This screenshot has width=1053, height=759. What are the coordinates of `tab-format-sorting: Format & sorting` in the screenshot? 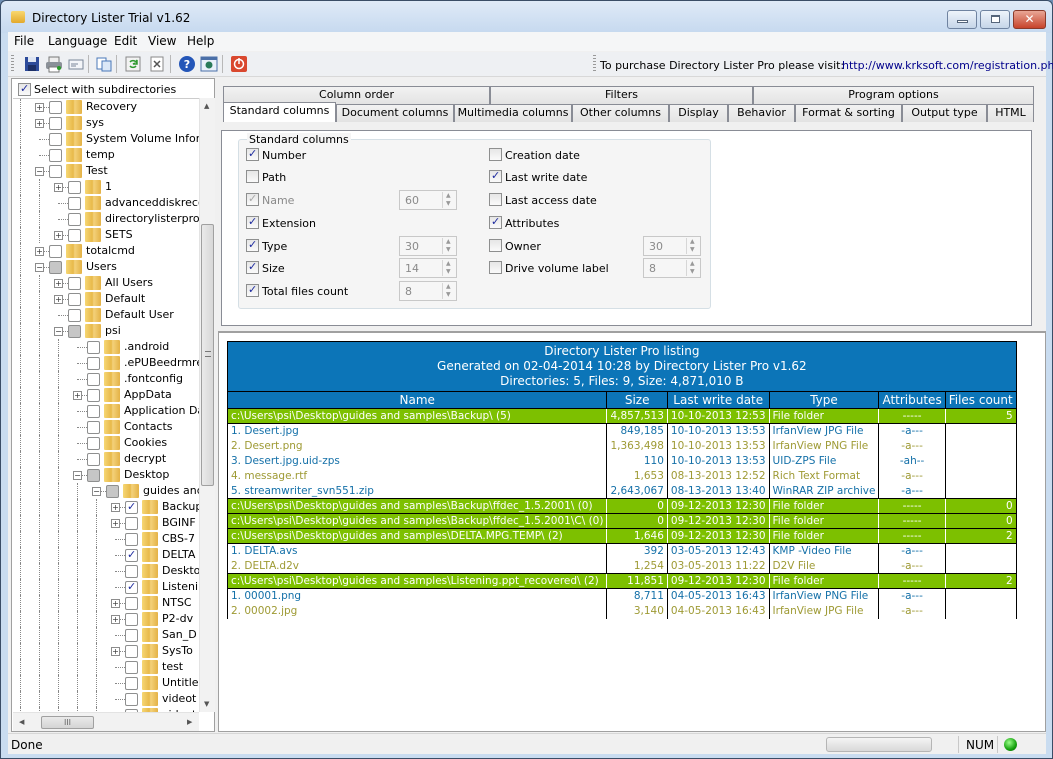 It's located at (848, 113).